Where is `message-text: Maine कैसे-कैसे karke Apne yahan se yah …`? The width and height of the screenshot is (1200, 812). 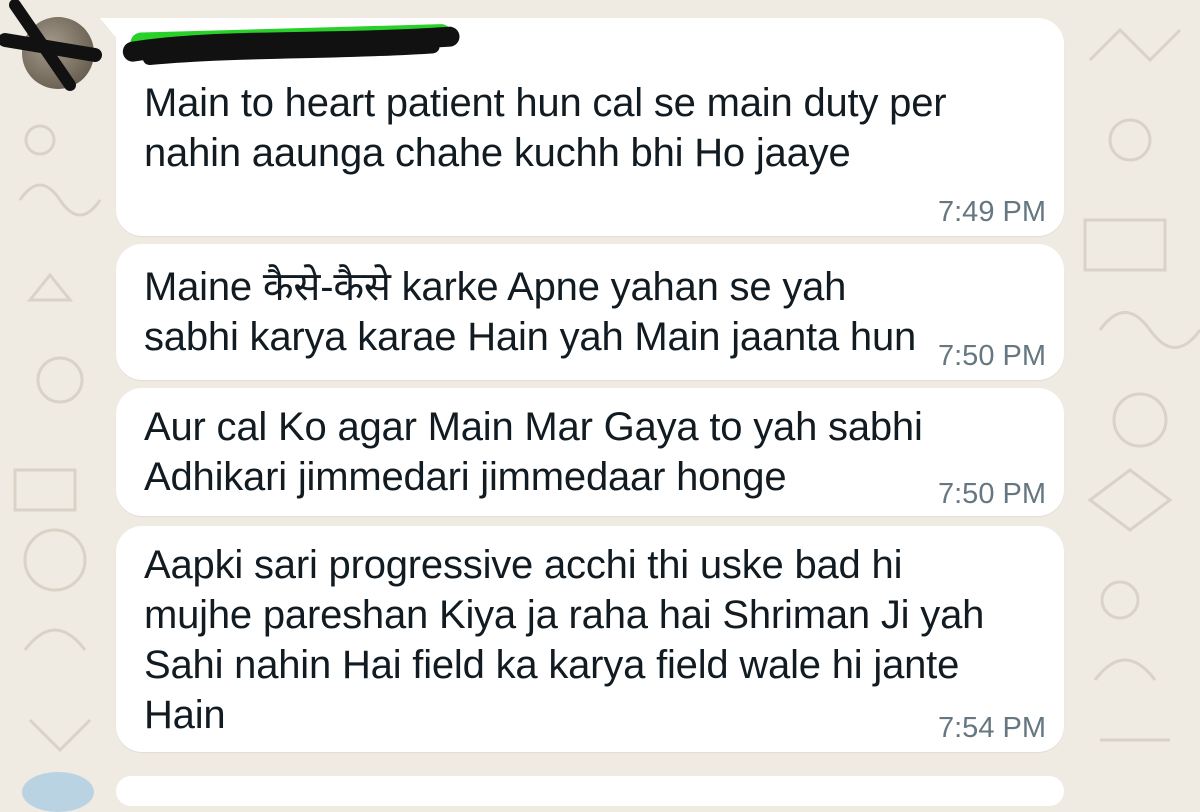 message-text: Maine कैसे-कैसे karke Apne yahan se yah … is located at coordinates (530, 312).